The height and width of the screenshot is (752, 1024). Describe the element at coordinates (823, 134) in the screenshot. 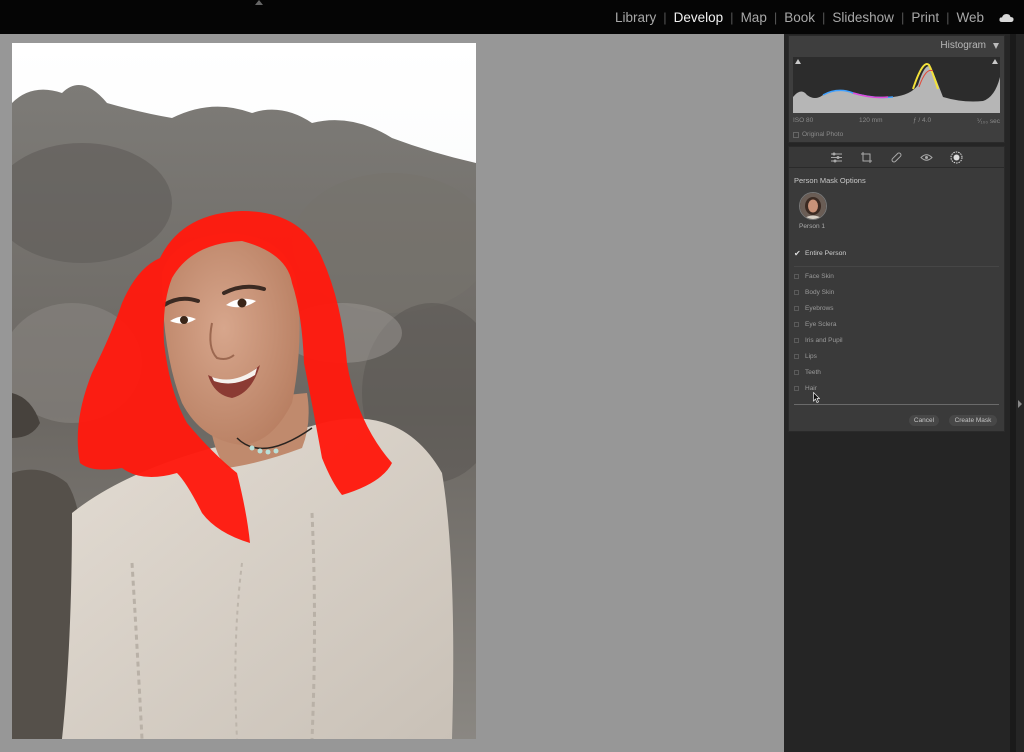

I see `original-photo-label: Original Photo` at that location.